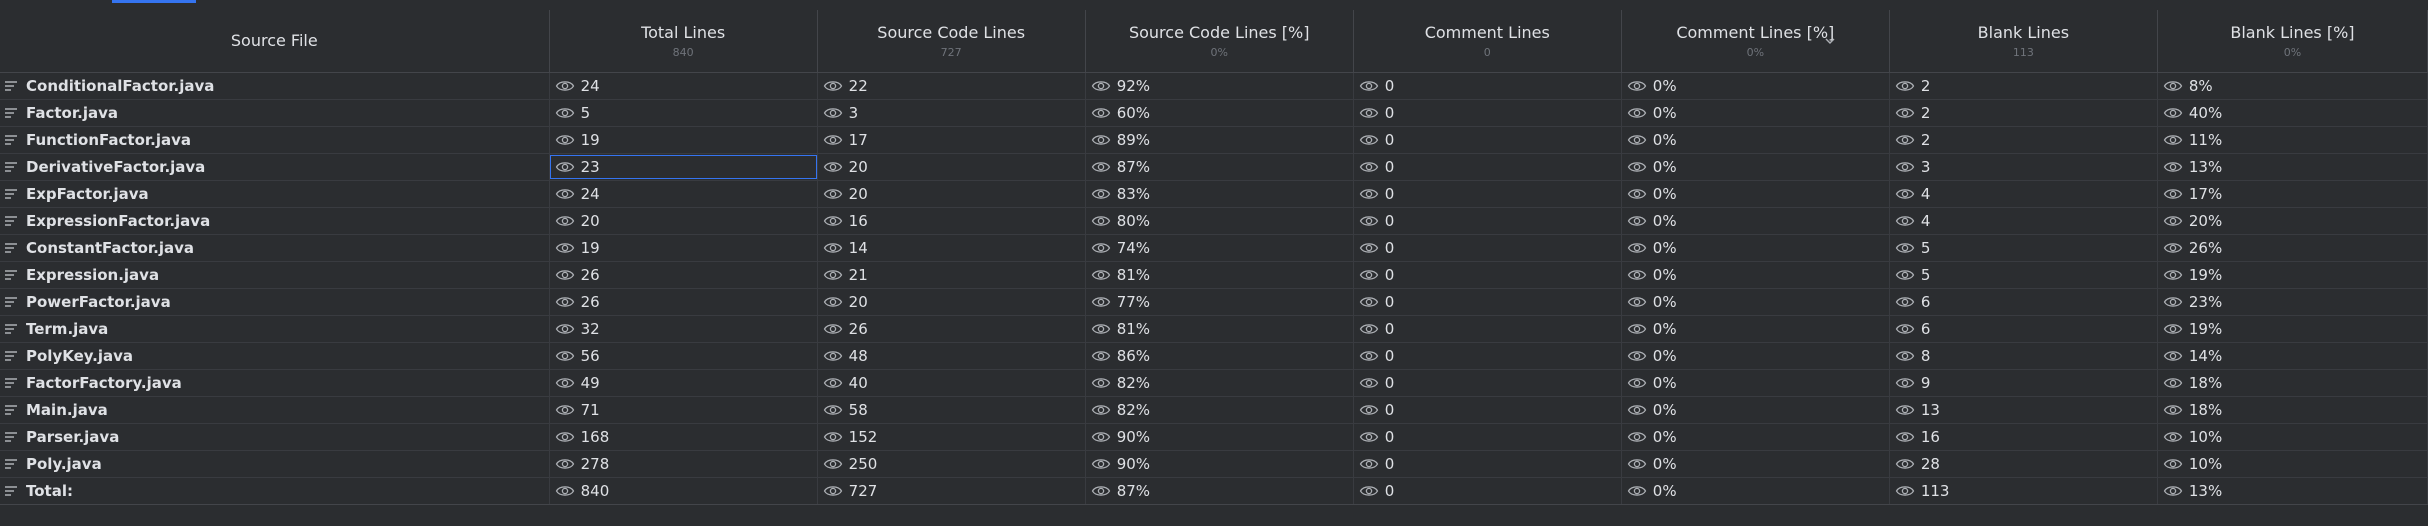 This screenshot has width=2428, height=526. What do you see at coordinates (2292, 248) in the screenshot?
I see `blank-lines-pct-cell: 26%` at bounding box center [2292, 248].